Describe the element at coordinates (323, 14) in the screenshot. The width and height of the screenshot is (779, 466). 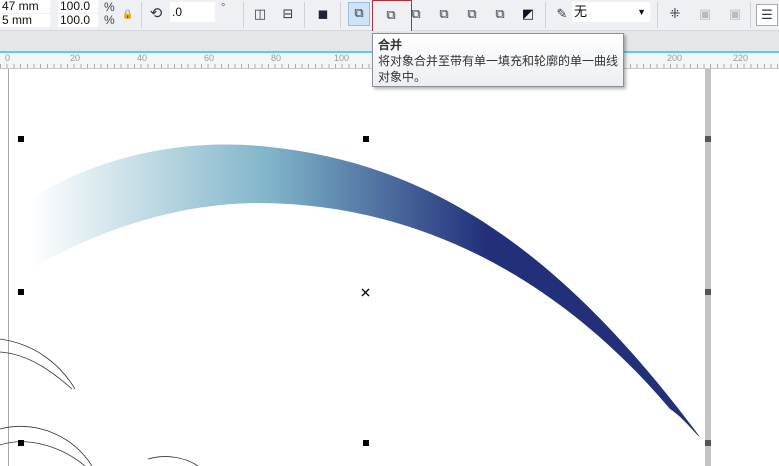
I see `to-front-icon: ◼` at that location.